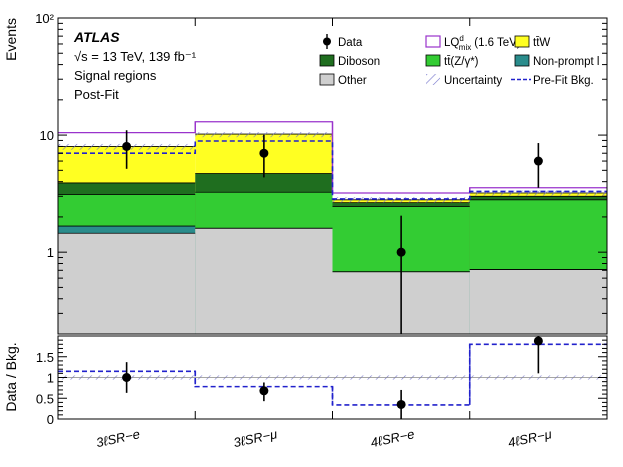 Image resolution: width=623 pixels, height=467 pixels. What do you see at coordinates (392, 438) in the screenshot?
I see `x-label-3: 4ℓSR−e` at bounding box center [392, 438].